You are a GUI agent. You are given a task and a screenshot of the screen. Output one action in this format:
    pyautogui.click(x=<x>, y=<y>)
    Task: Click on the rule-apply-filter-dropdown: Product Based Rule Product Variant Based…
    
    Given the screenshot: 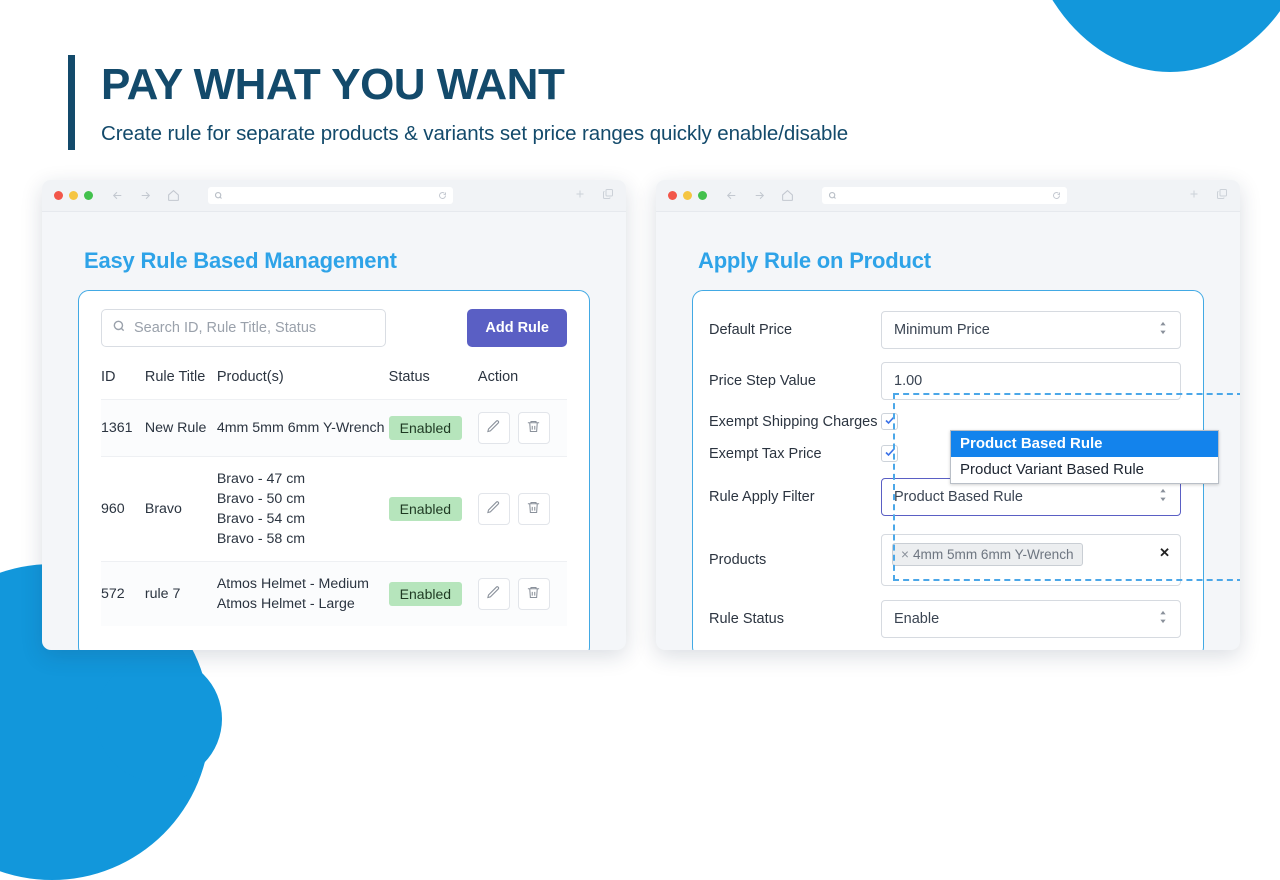 What is the action you would take?
    pyautogui.click(x=1084, y=457)
    